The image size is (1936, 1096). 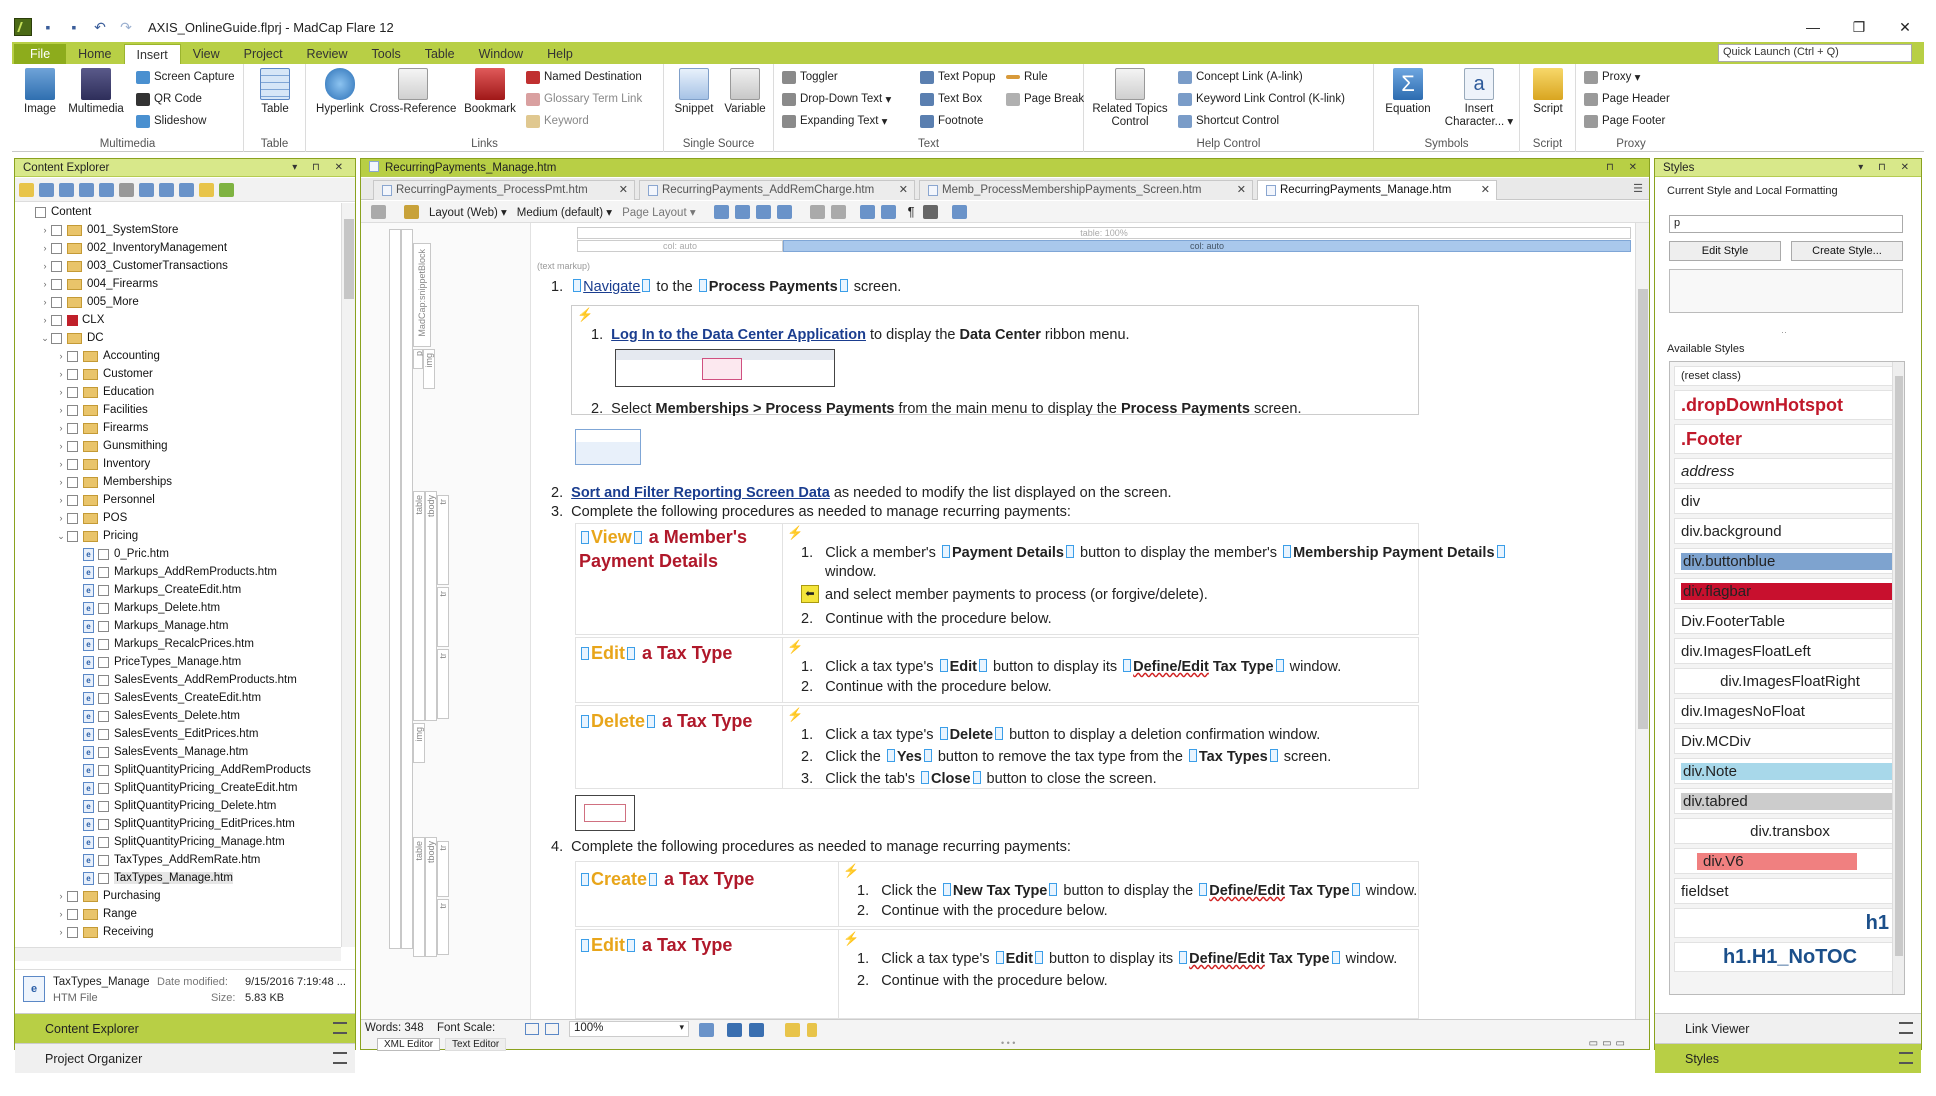 I want to click on medium-dropdown: Medium (default) ▾, so click(x=564, y=212).